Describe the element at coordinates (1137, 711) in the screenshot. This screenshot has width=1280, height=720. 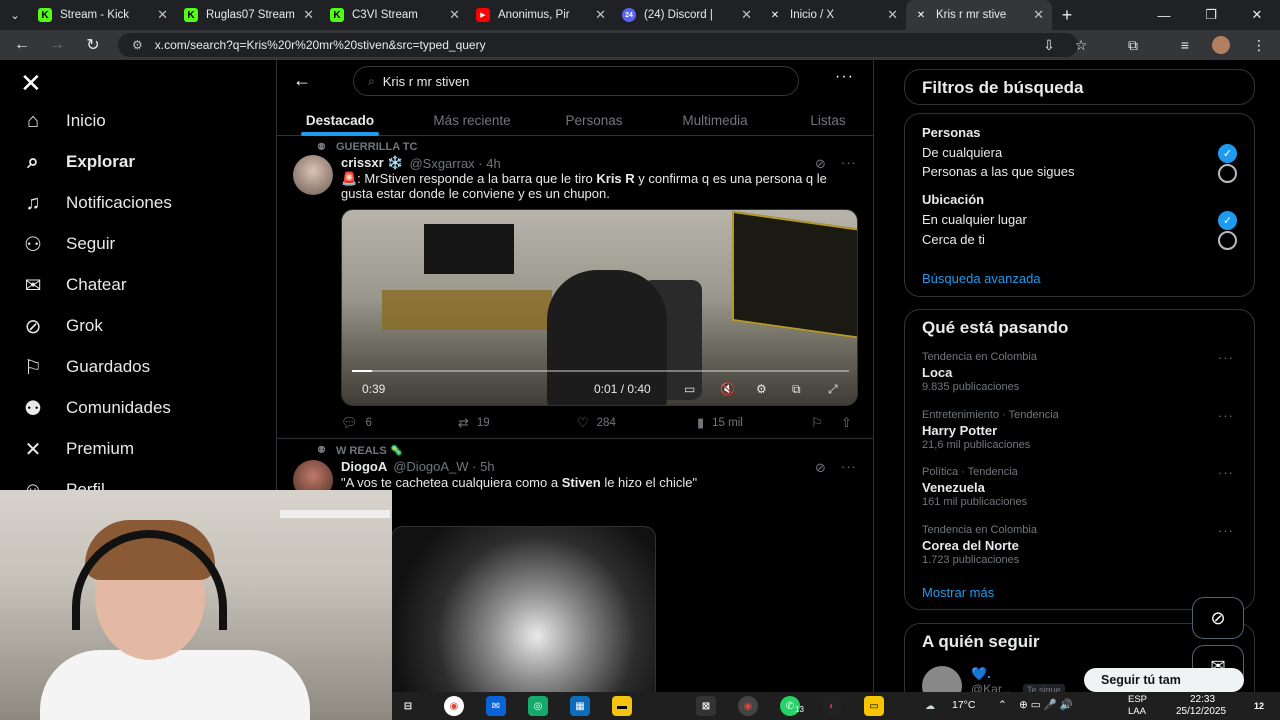
I see `keyboard-layout: LAA` at that location.